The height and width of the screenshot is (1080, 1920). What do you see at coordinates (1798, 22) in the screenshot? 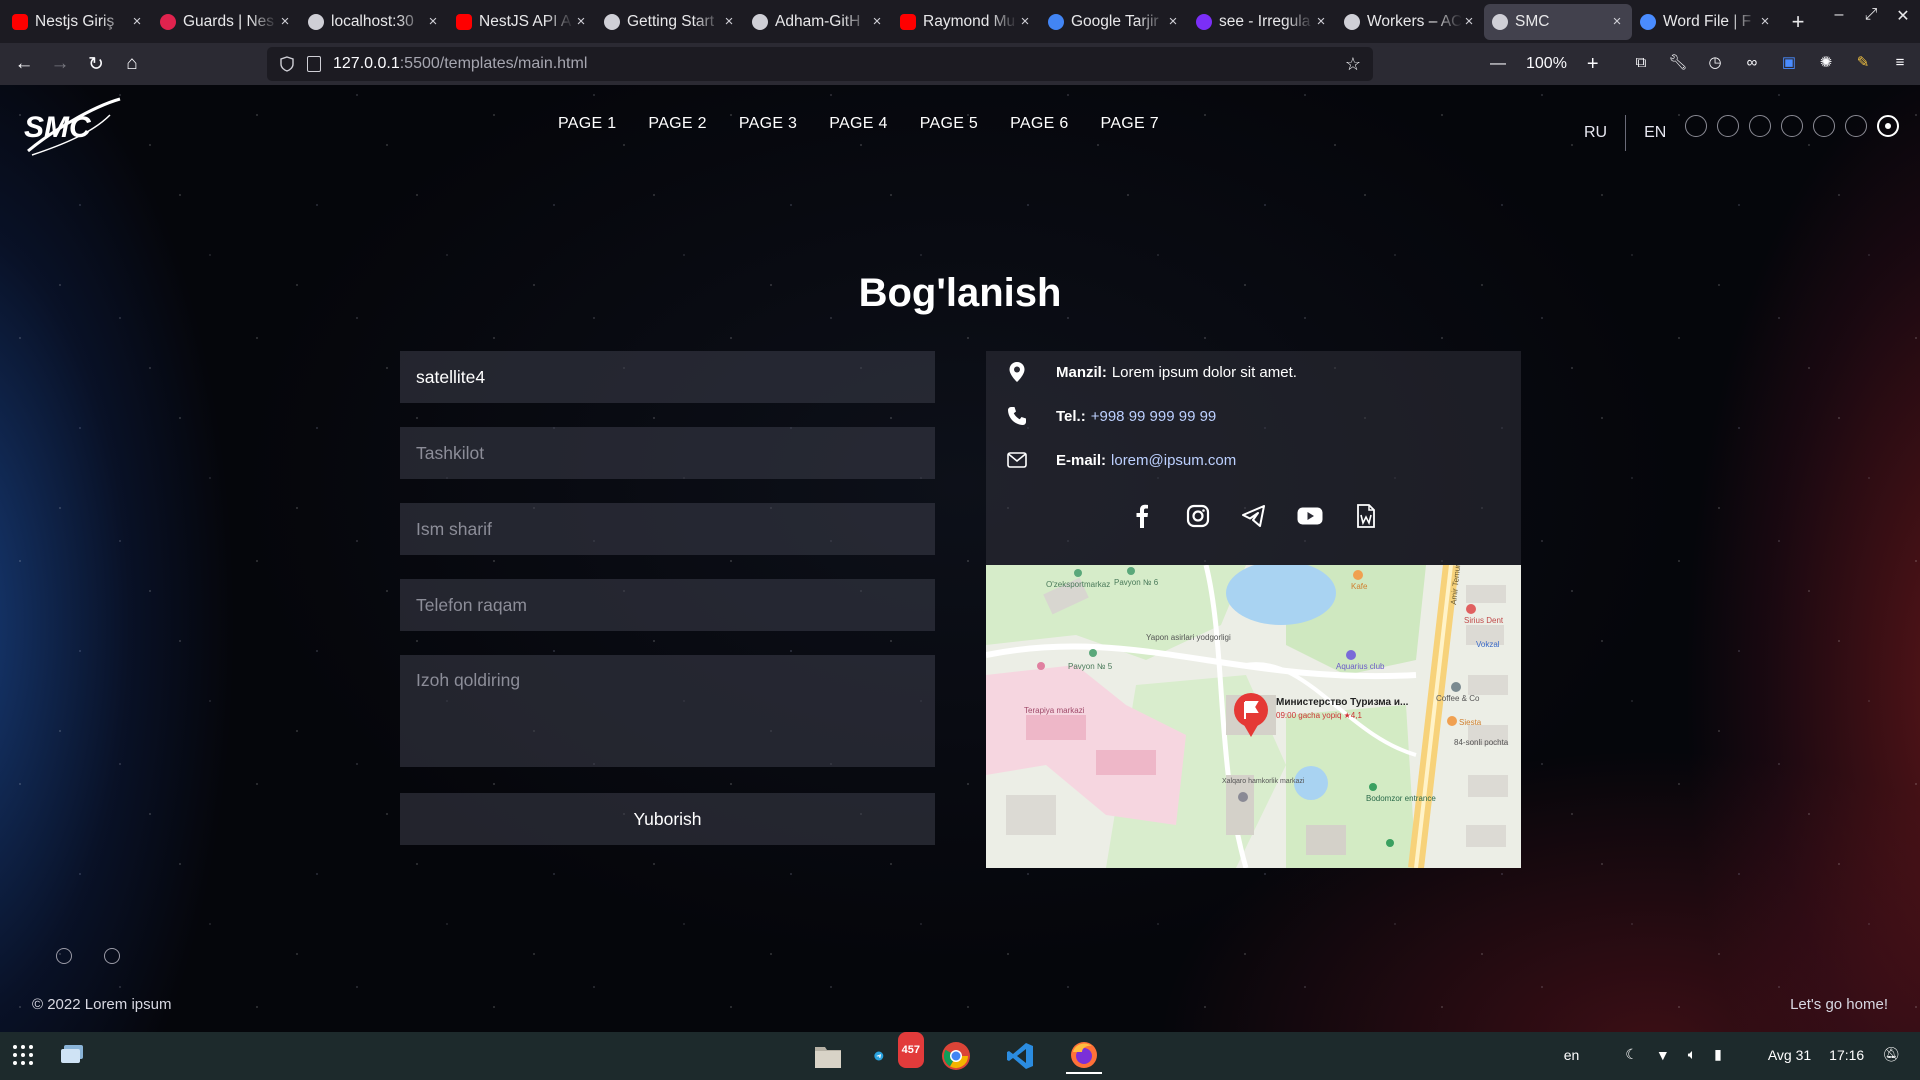
I see `new-tab-button: +` at bounding box center [1798, 22].